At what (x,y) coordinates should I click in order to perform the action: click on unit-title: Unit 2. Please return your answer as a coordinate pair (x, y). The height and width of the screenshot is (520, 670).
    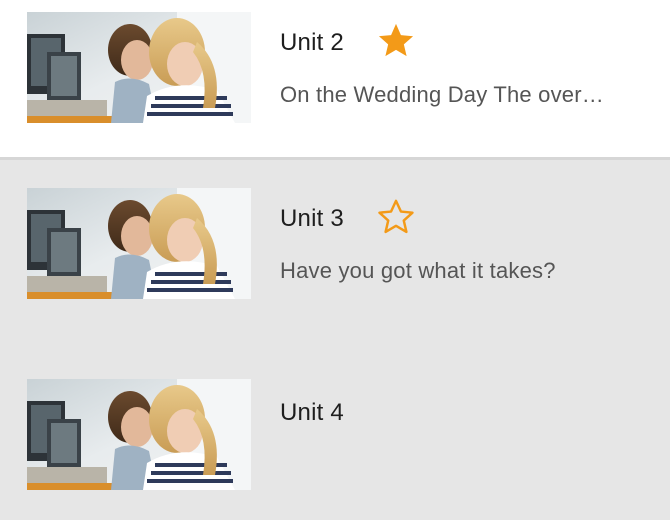
    Looking at the image, I should click on (312, 42).